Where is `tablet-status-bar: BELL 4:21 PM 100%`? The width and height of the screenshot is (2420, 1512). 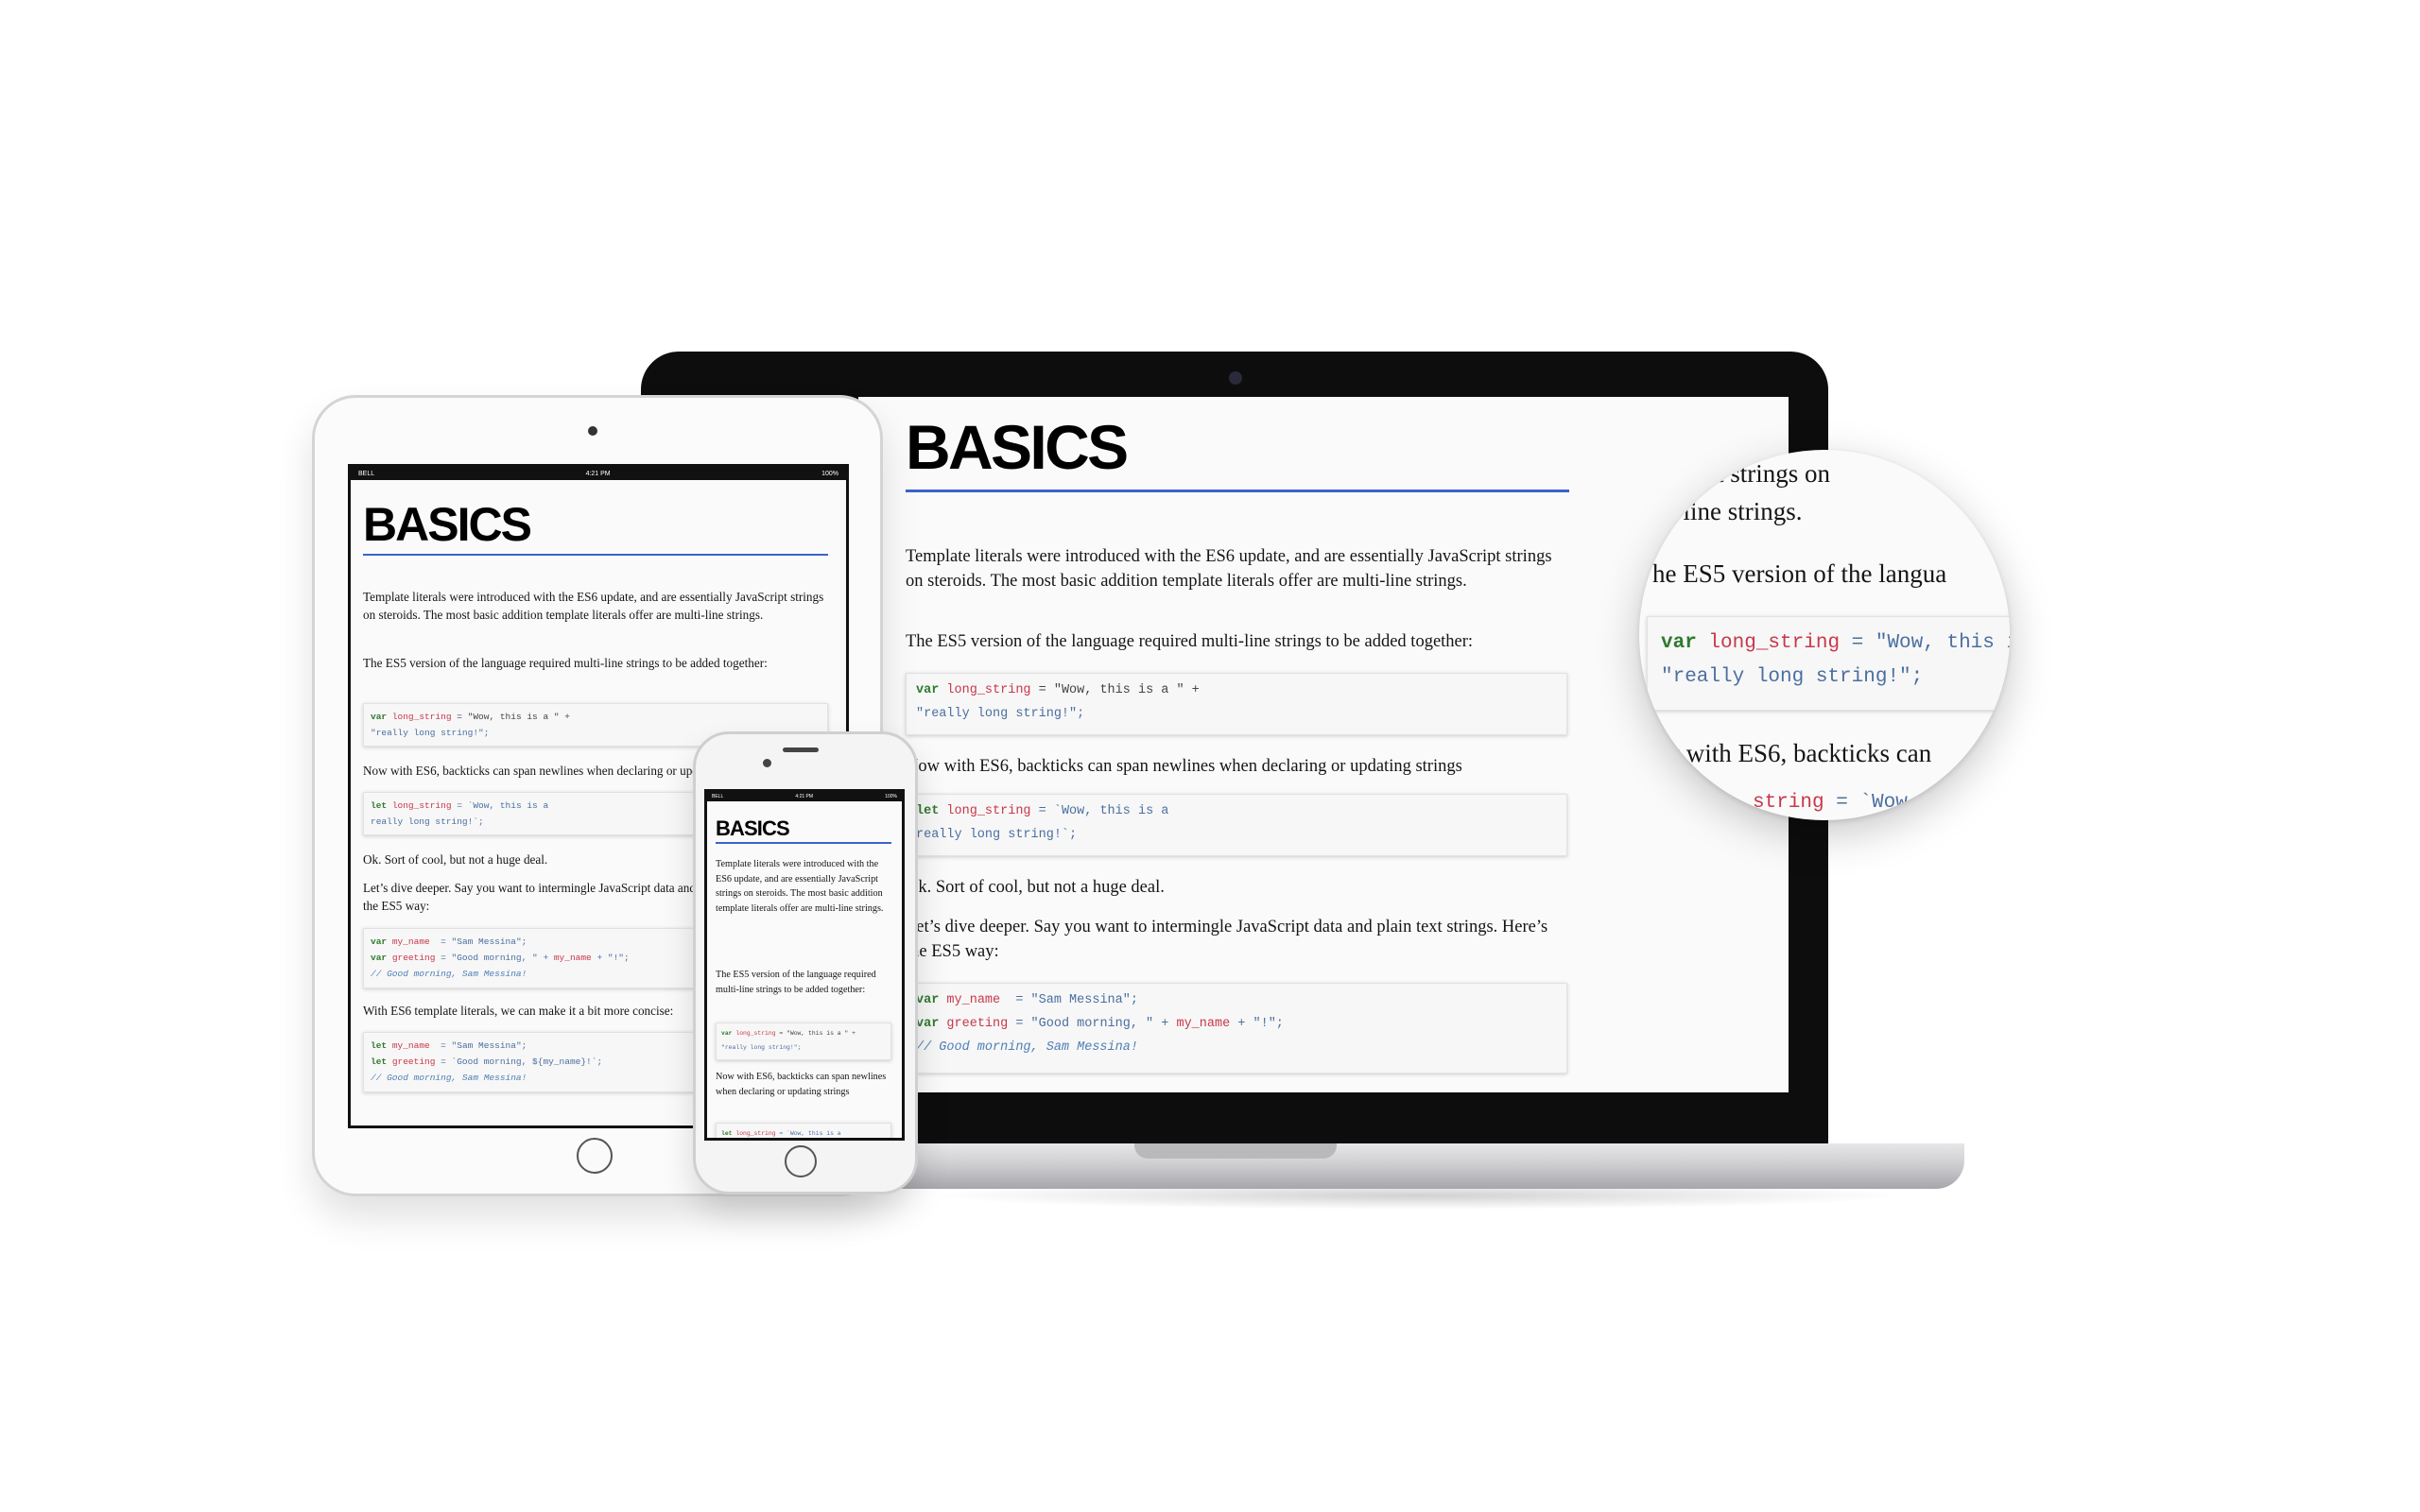
tablet-status-bar: BELL 4:21 PM 100% is located at coordinates (598, 473).